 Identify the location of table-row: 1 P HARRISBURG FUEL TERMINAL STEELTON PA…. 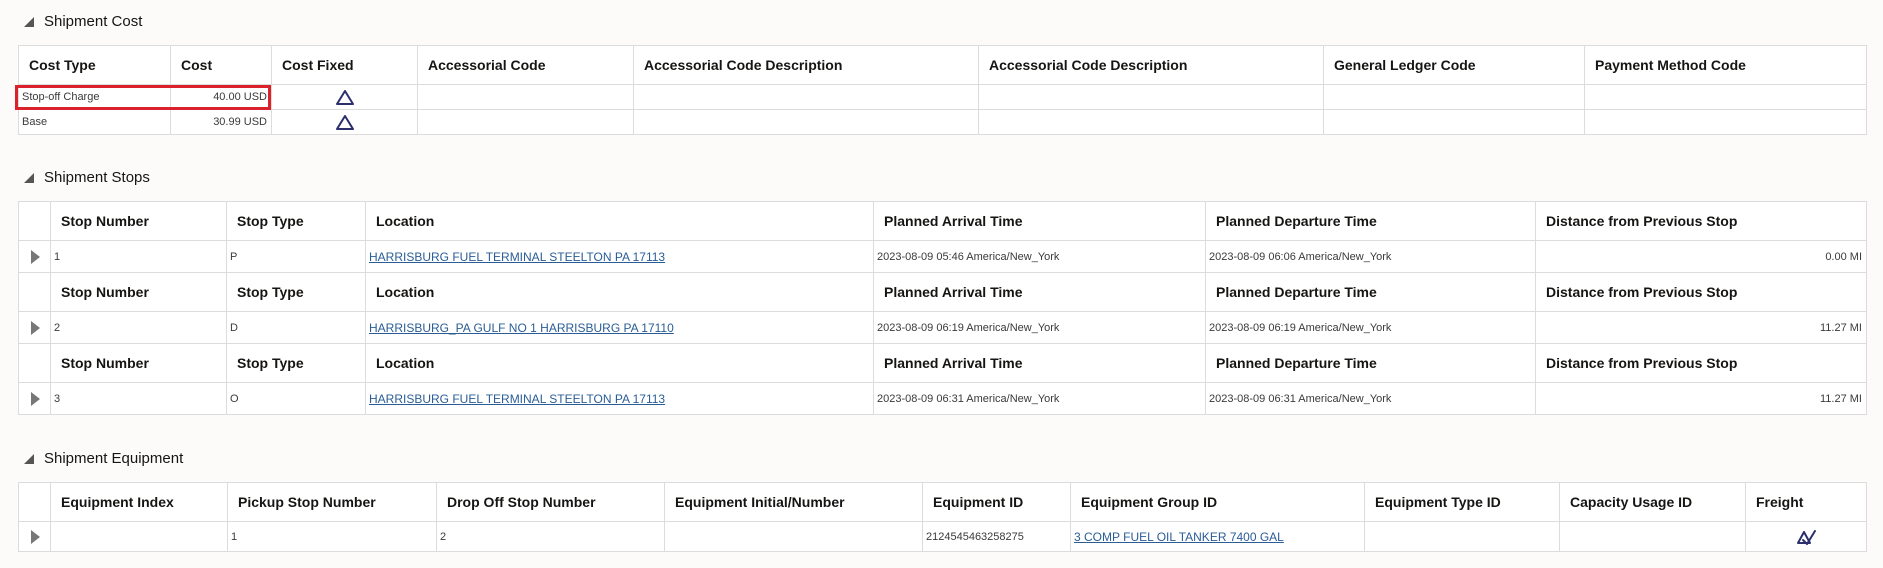
(942, 256).